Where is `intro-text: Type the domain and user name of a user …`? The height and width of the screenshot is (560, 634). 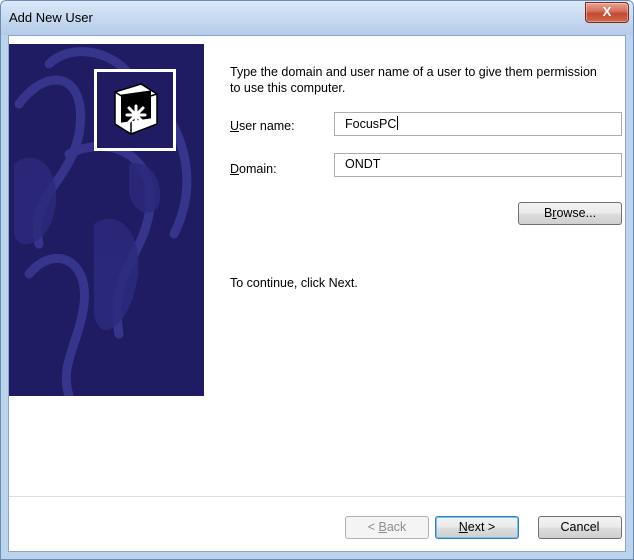
intro-text: Type the domain and user name of a user … is located at coordinates (413, 80).